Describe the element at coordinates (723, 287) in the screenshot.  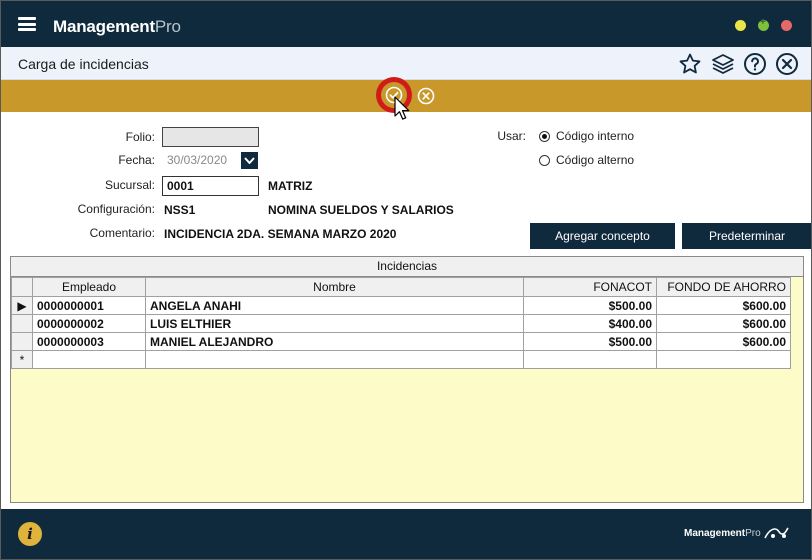
I see `column-header-fondo-ahorro: FONDO DE AHORRO` at that location.